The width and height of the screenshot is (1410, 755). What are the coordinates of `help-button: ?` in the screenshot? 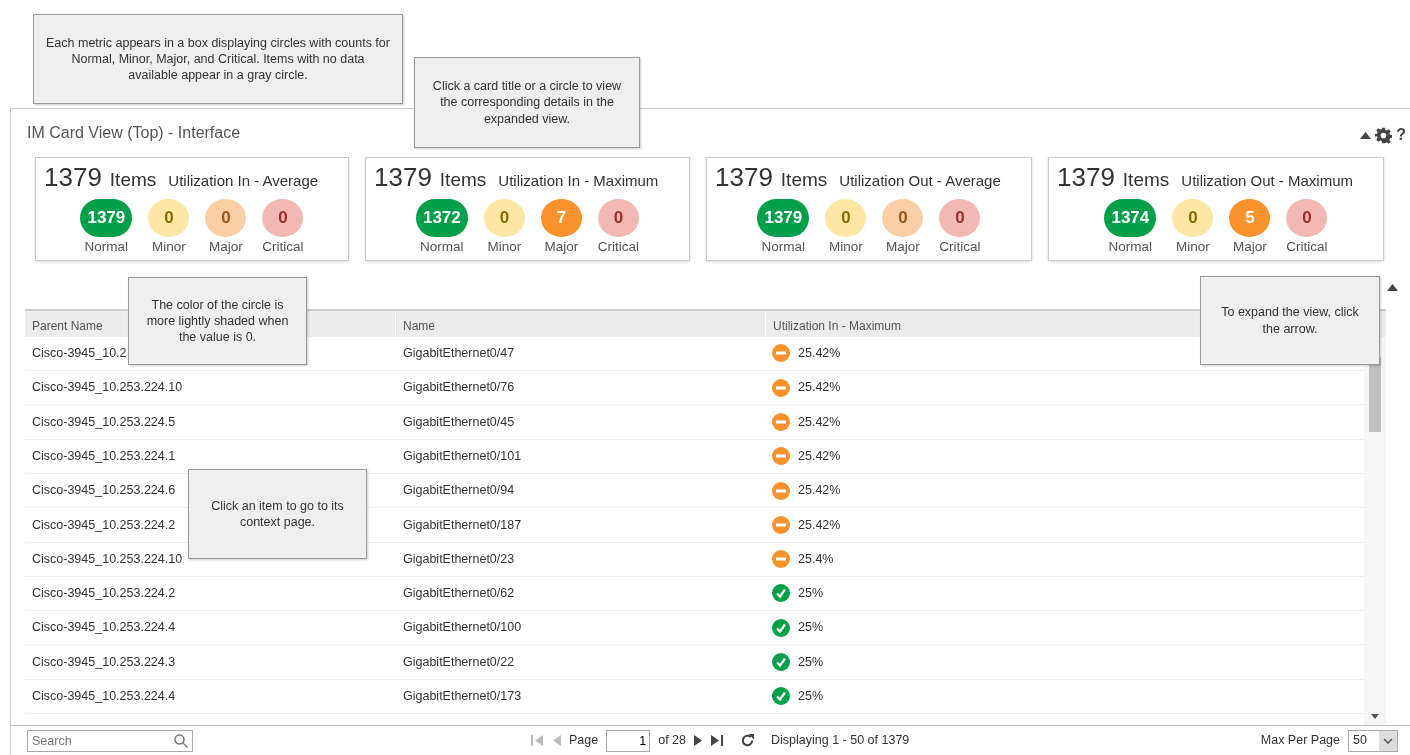 It's located at (1401, 135).